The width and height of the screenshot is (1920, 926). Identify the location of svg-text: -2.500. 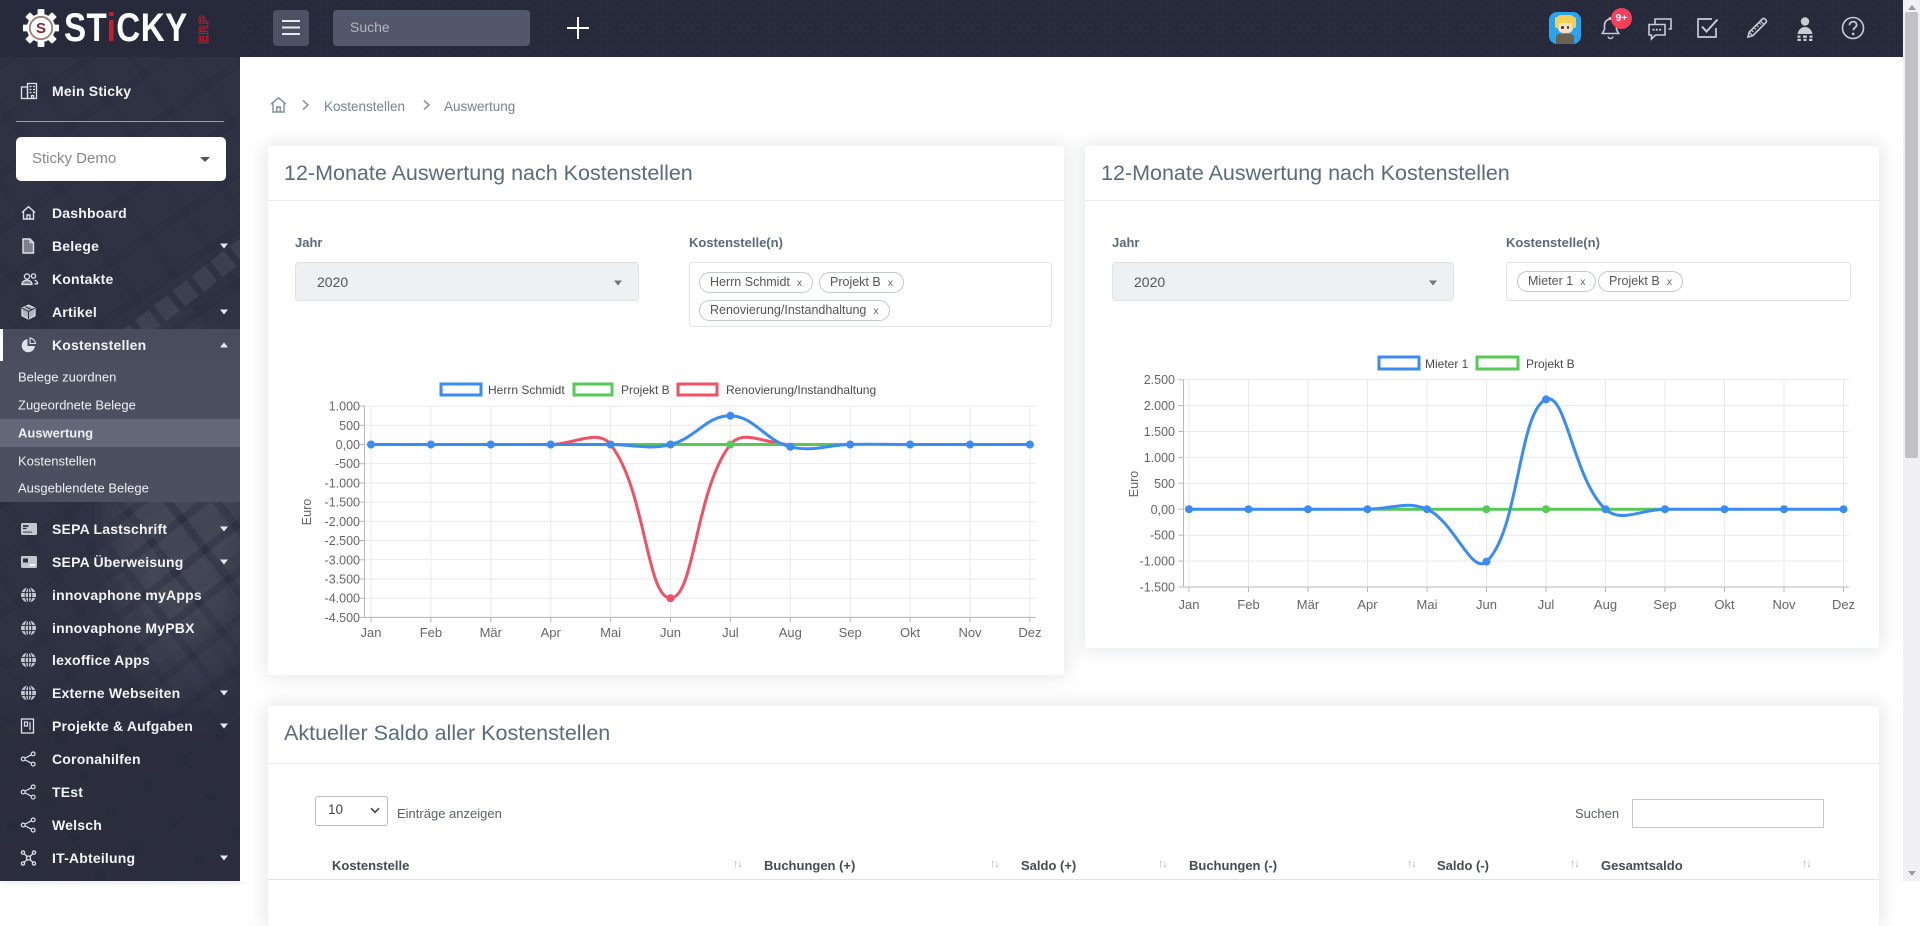
(342, 541).